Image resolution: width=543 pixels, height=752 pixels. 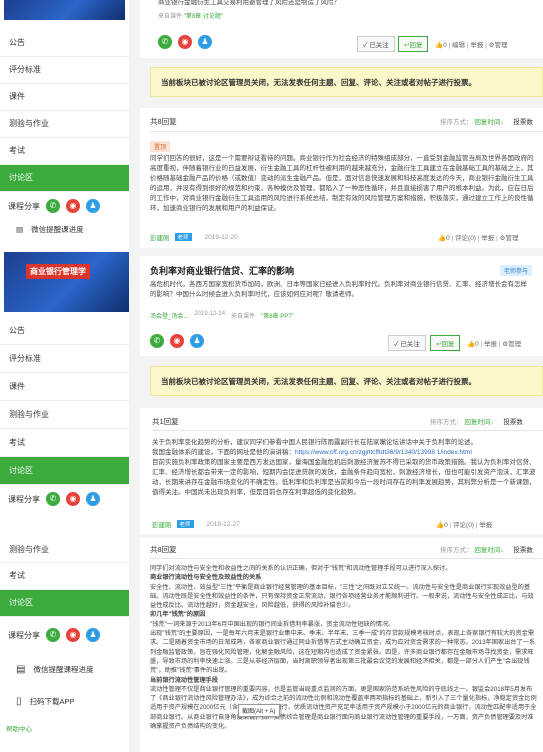 What do you see at coordinates (223, 524) in the screenshot?
I see `reply-date: 2019-12-27` at bounding box center [223, 524].